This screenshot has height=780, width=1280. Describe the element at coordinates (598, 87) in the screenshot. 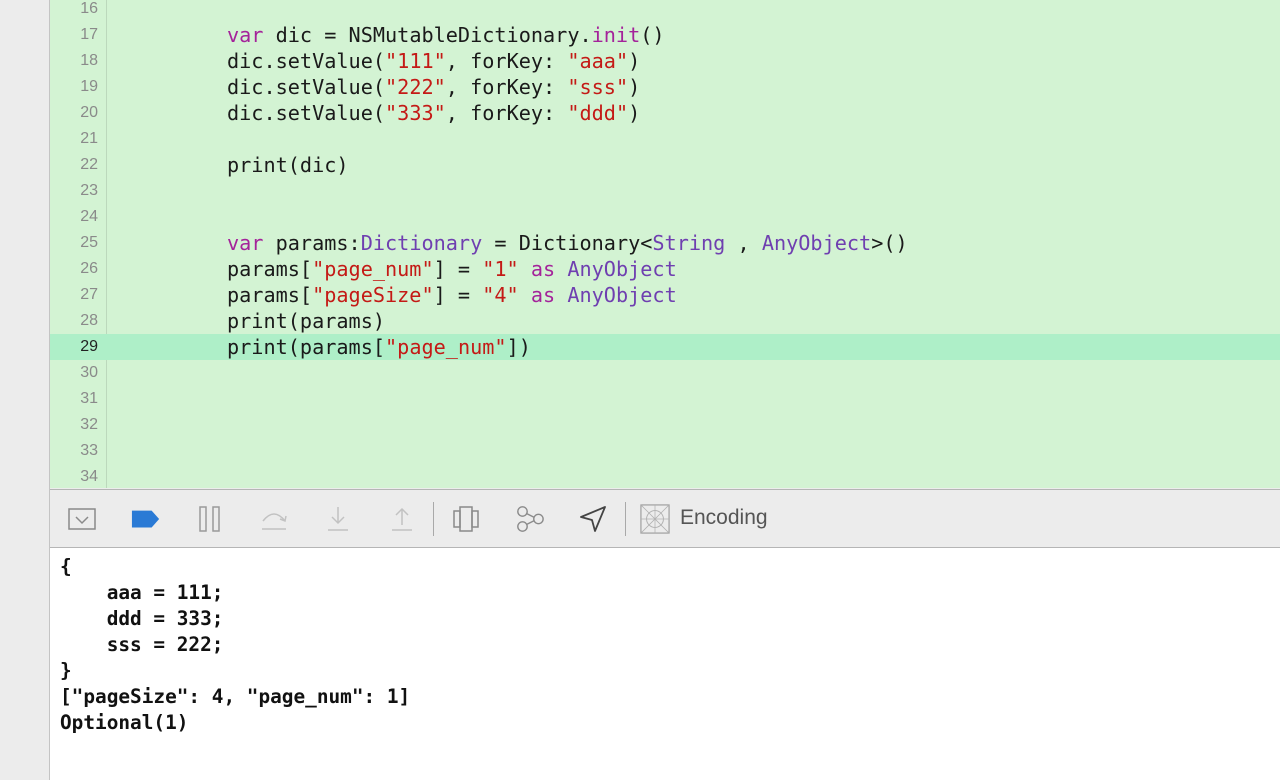

I see `code-token-str: "sss"` at that location.